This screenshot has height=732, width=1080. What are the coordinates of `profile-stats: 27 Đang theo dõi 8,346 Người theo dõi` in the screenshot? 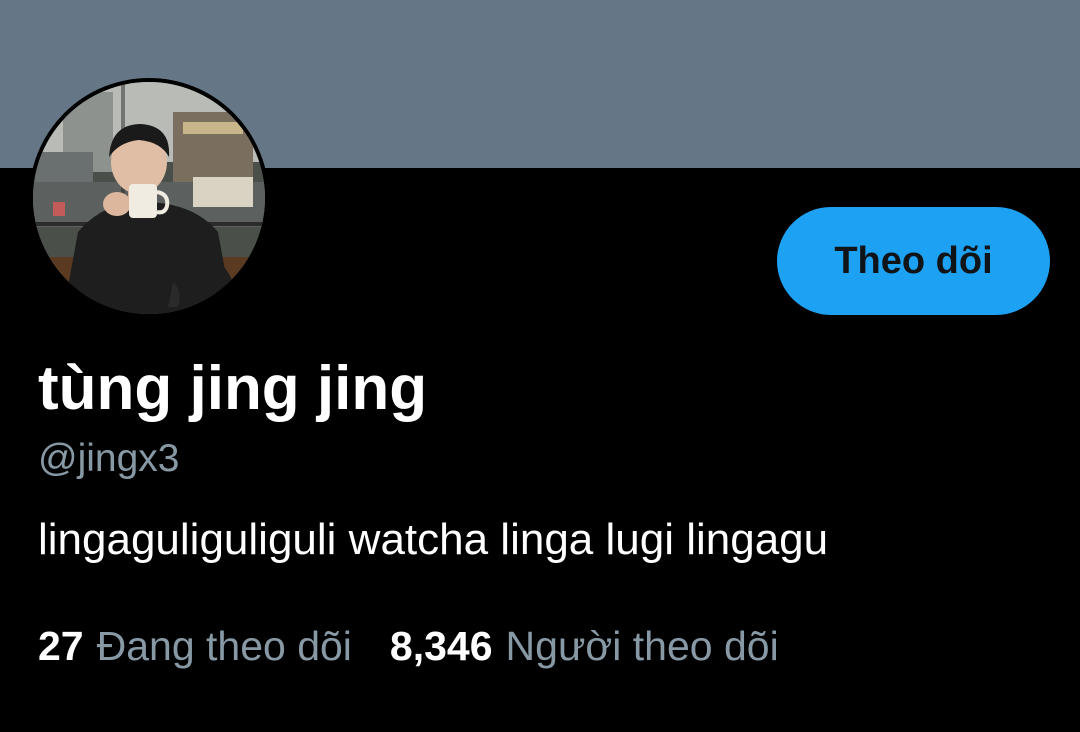 It's located at (427, 646).